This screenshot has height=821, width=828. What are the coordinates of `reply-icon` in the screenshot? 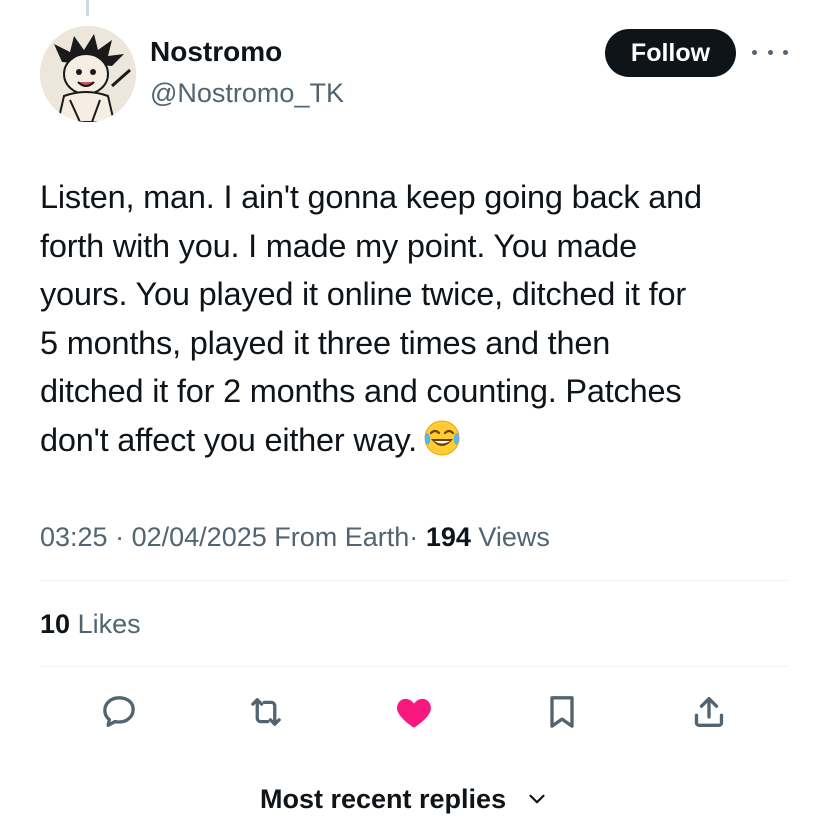 It's located at (119, 711).